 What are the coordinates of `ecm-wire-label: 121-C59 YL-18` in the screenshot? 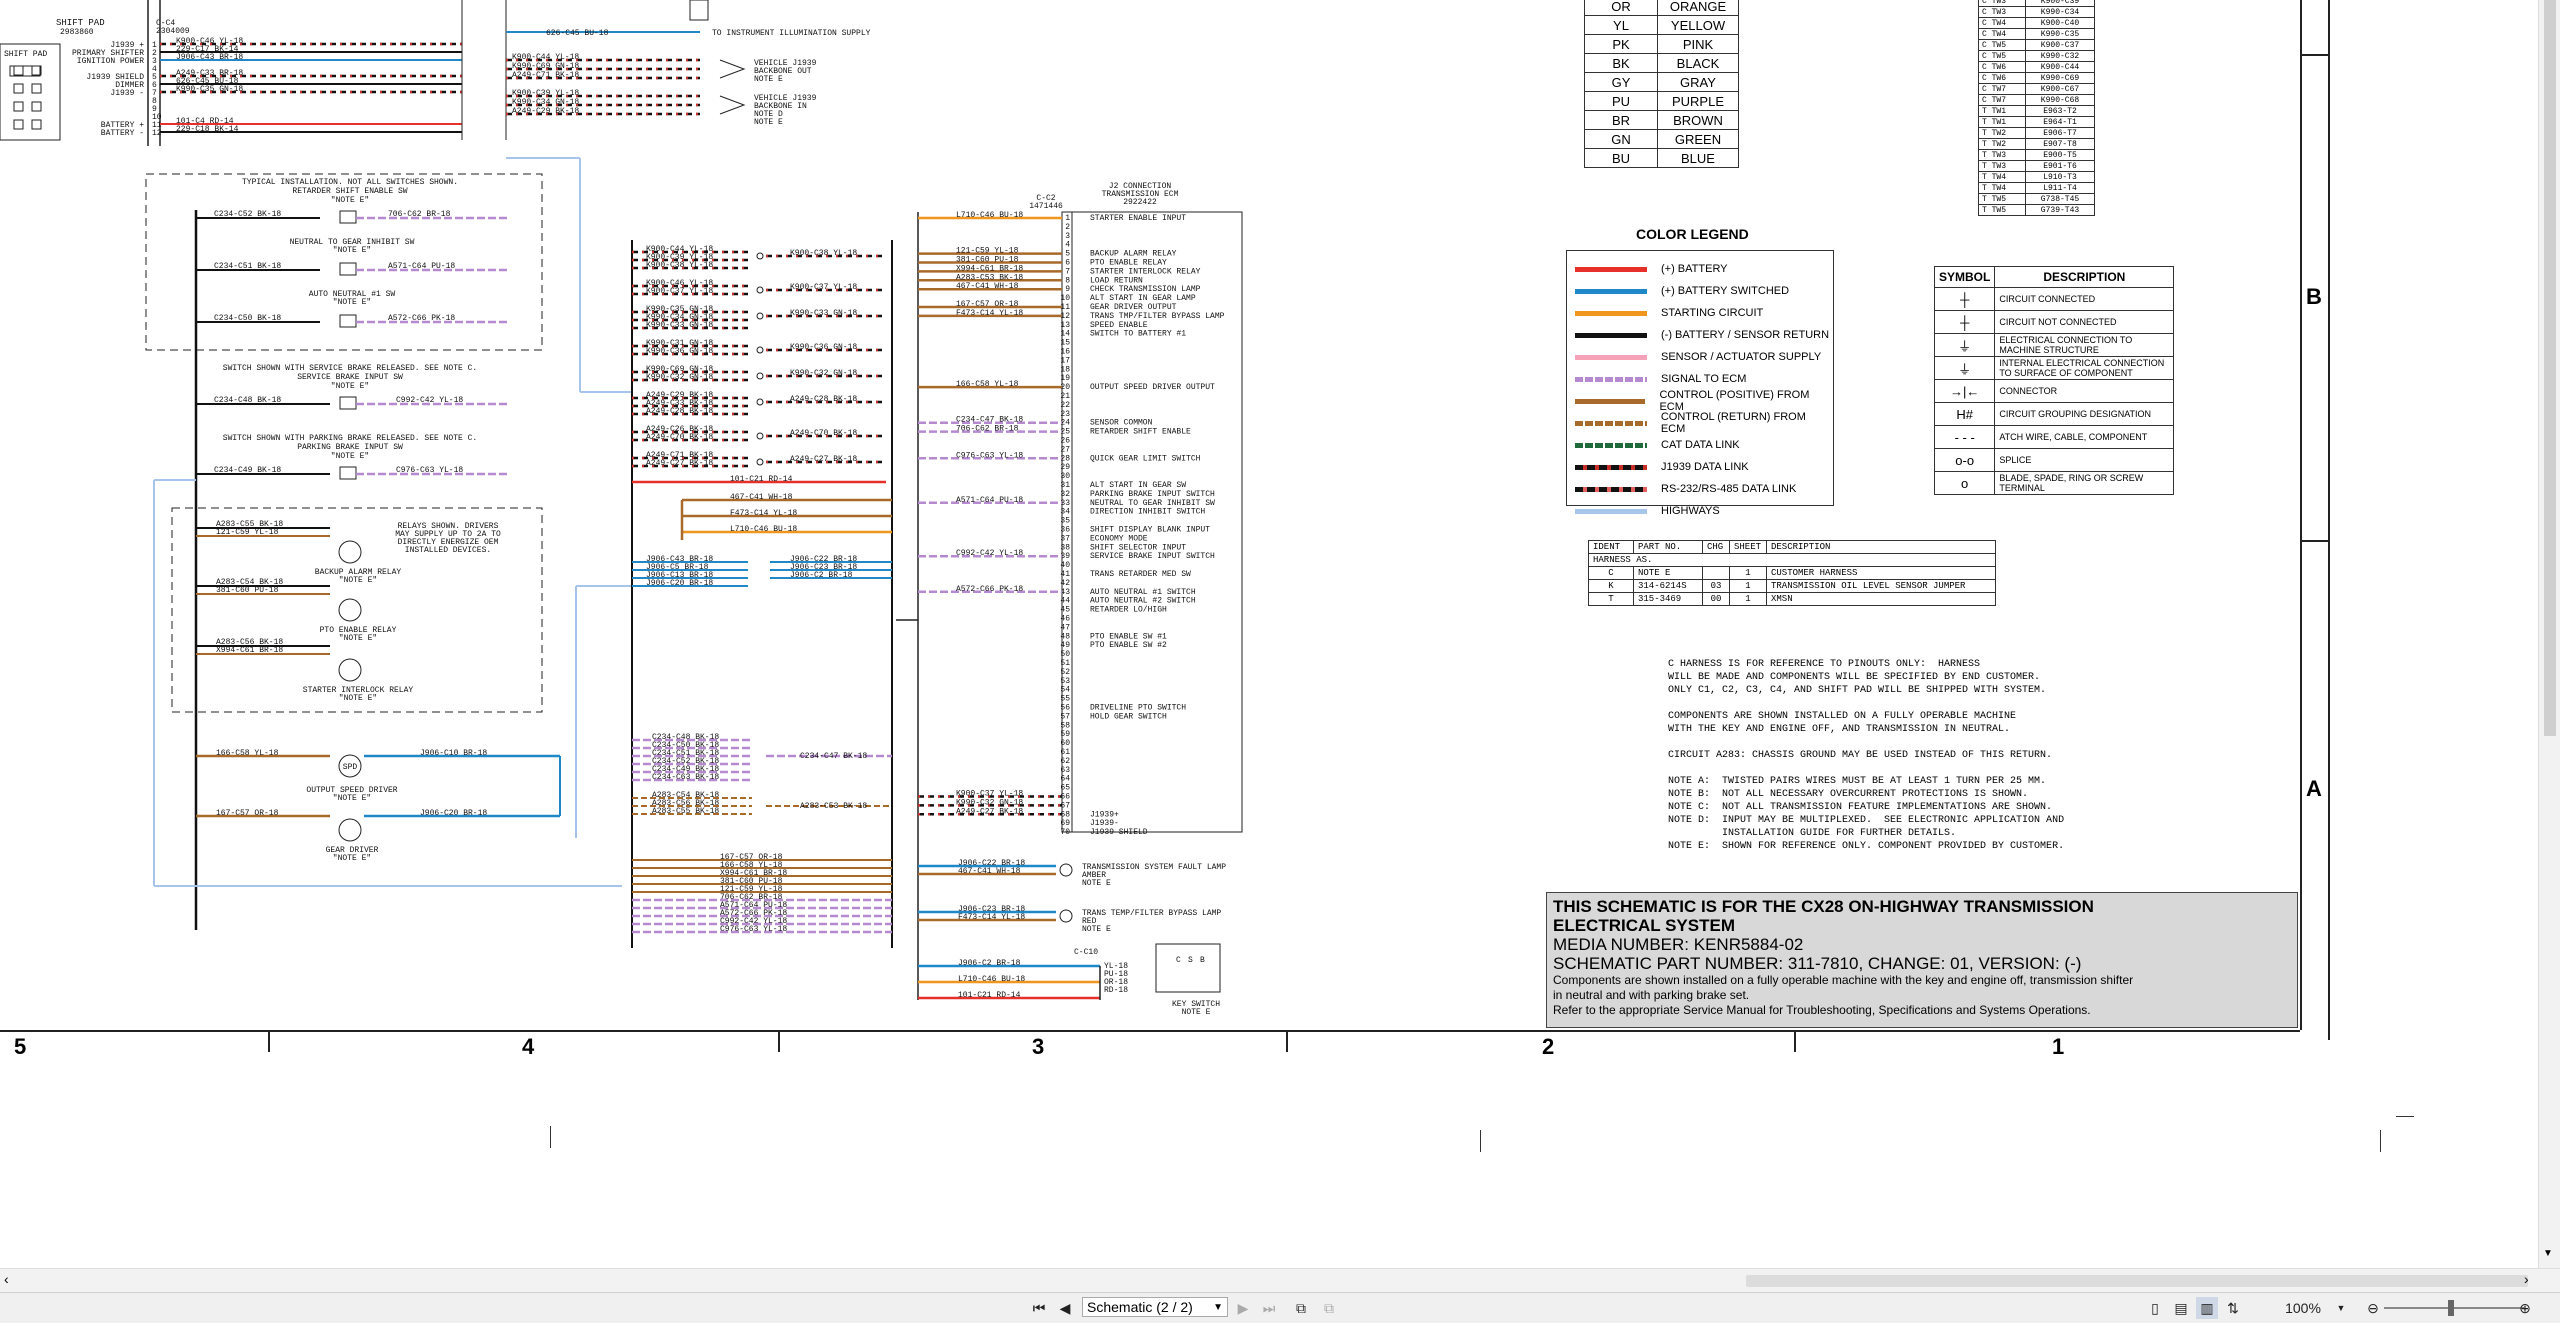 It's located at (987, 251).